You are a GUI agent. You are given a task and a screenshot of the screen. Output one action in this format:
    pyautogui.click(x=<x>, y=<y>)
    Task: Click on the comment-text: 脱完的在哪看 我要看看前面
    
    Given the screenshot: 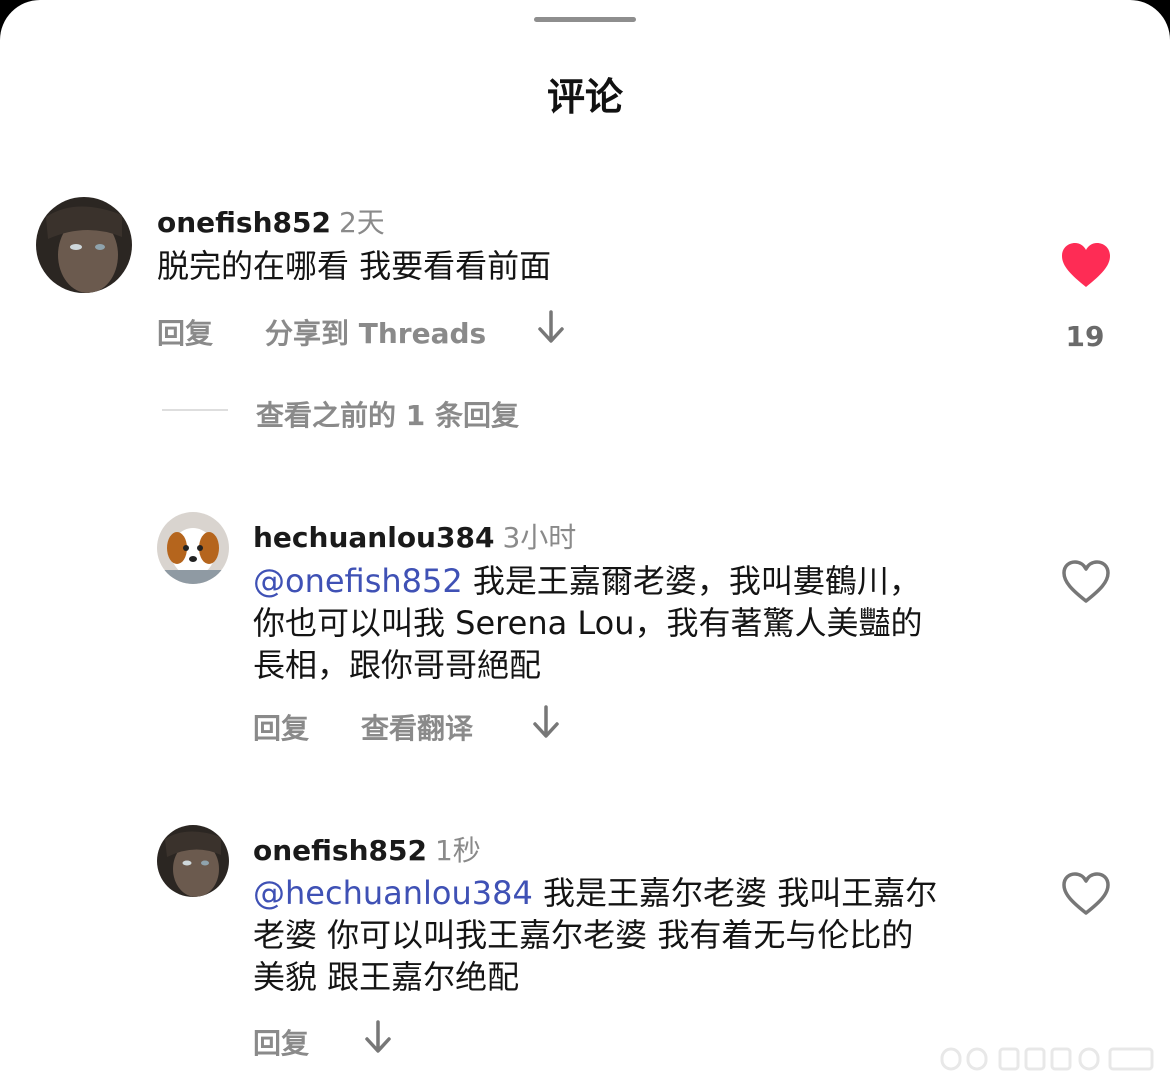 What is the action you would take?
    pyautogui.click(x=354, y=266)
    